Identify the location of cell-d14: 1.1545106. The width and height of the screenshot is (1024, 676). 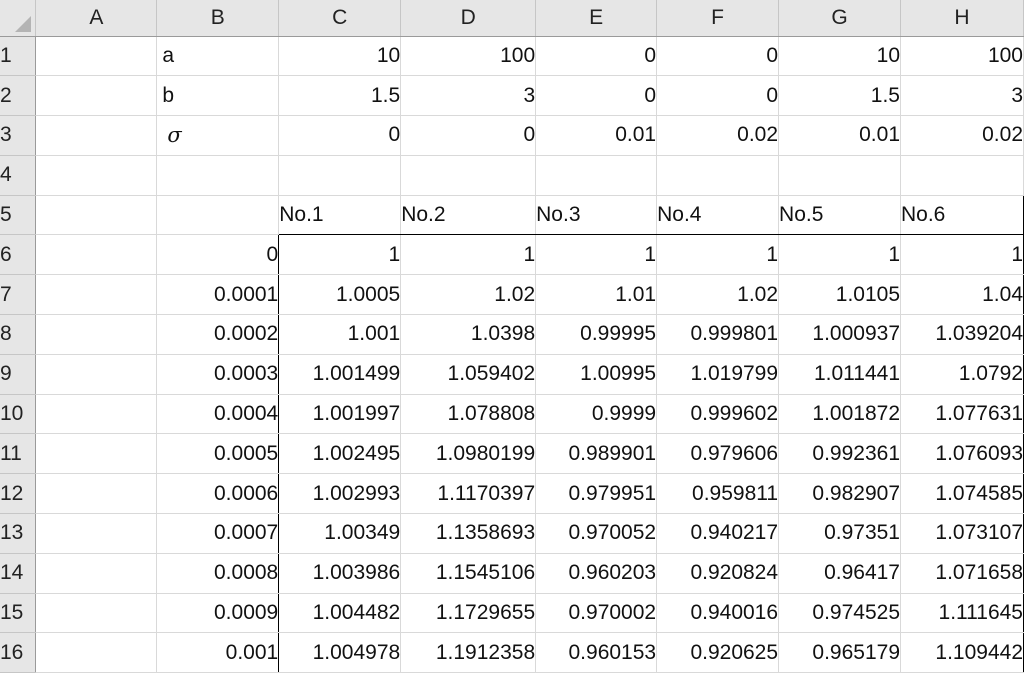
(468, 573).